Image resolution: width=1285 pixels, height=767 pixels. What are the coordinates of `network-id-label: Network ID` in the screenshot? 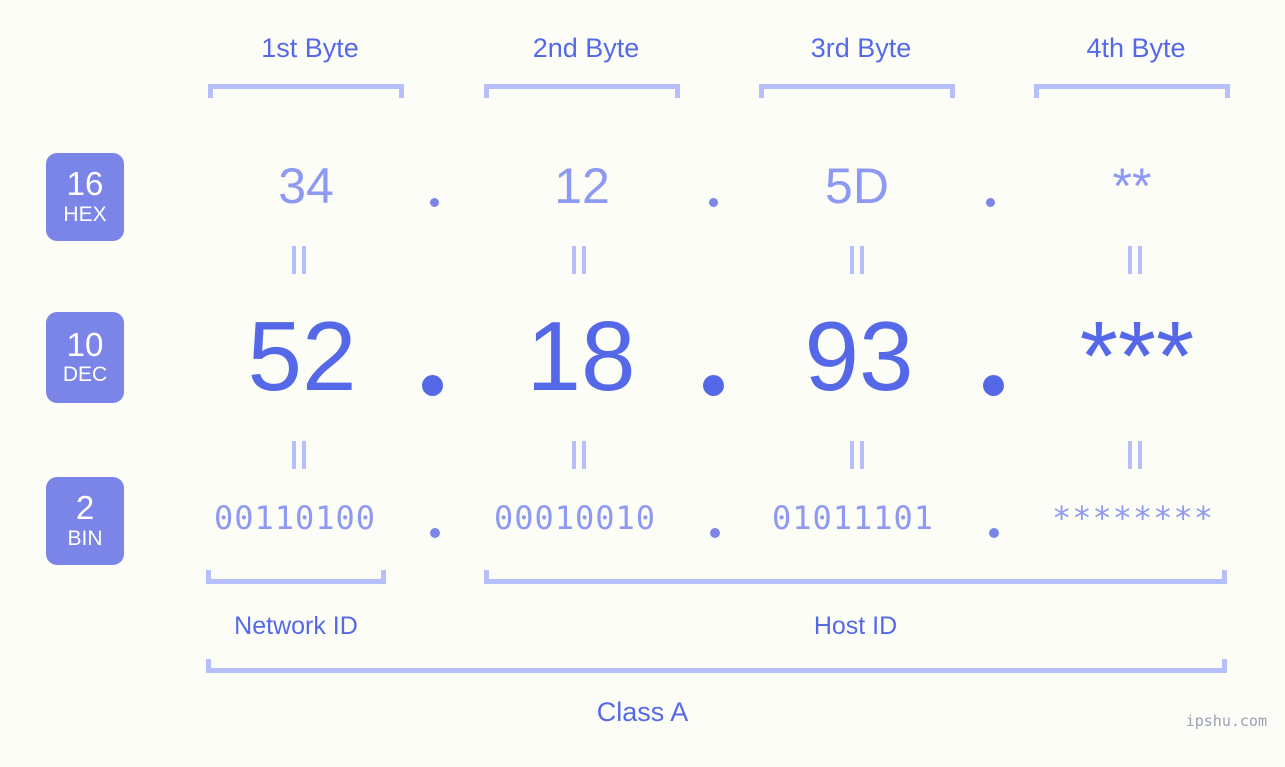 It's located at (296, 626).